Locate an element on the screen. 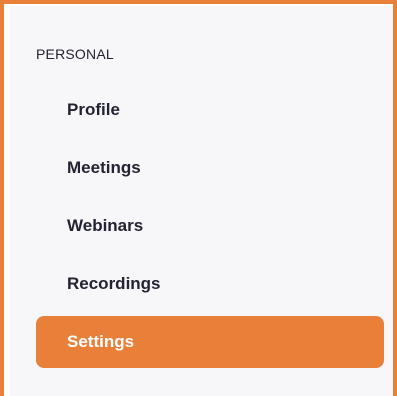 The width and height of the screenshot is (397, 396). sidebar-item-settings: Settings is located at coordinates (210, 342).